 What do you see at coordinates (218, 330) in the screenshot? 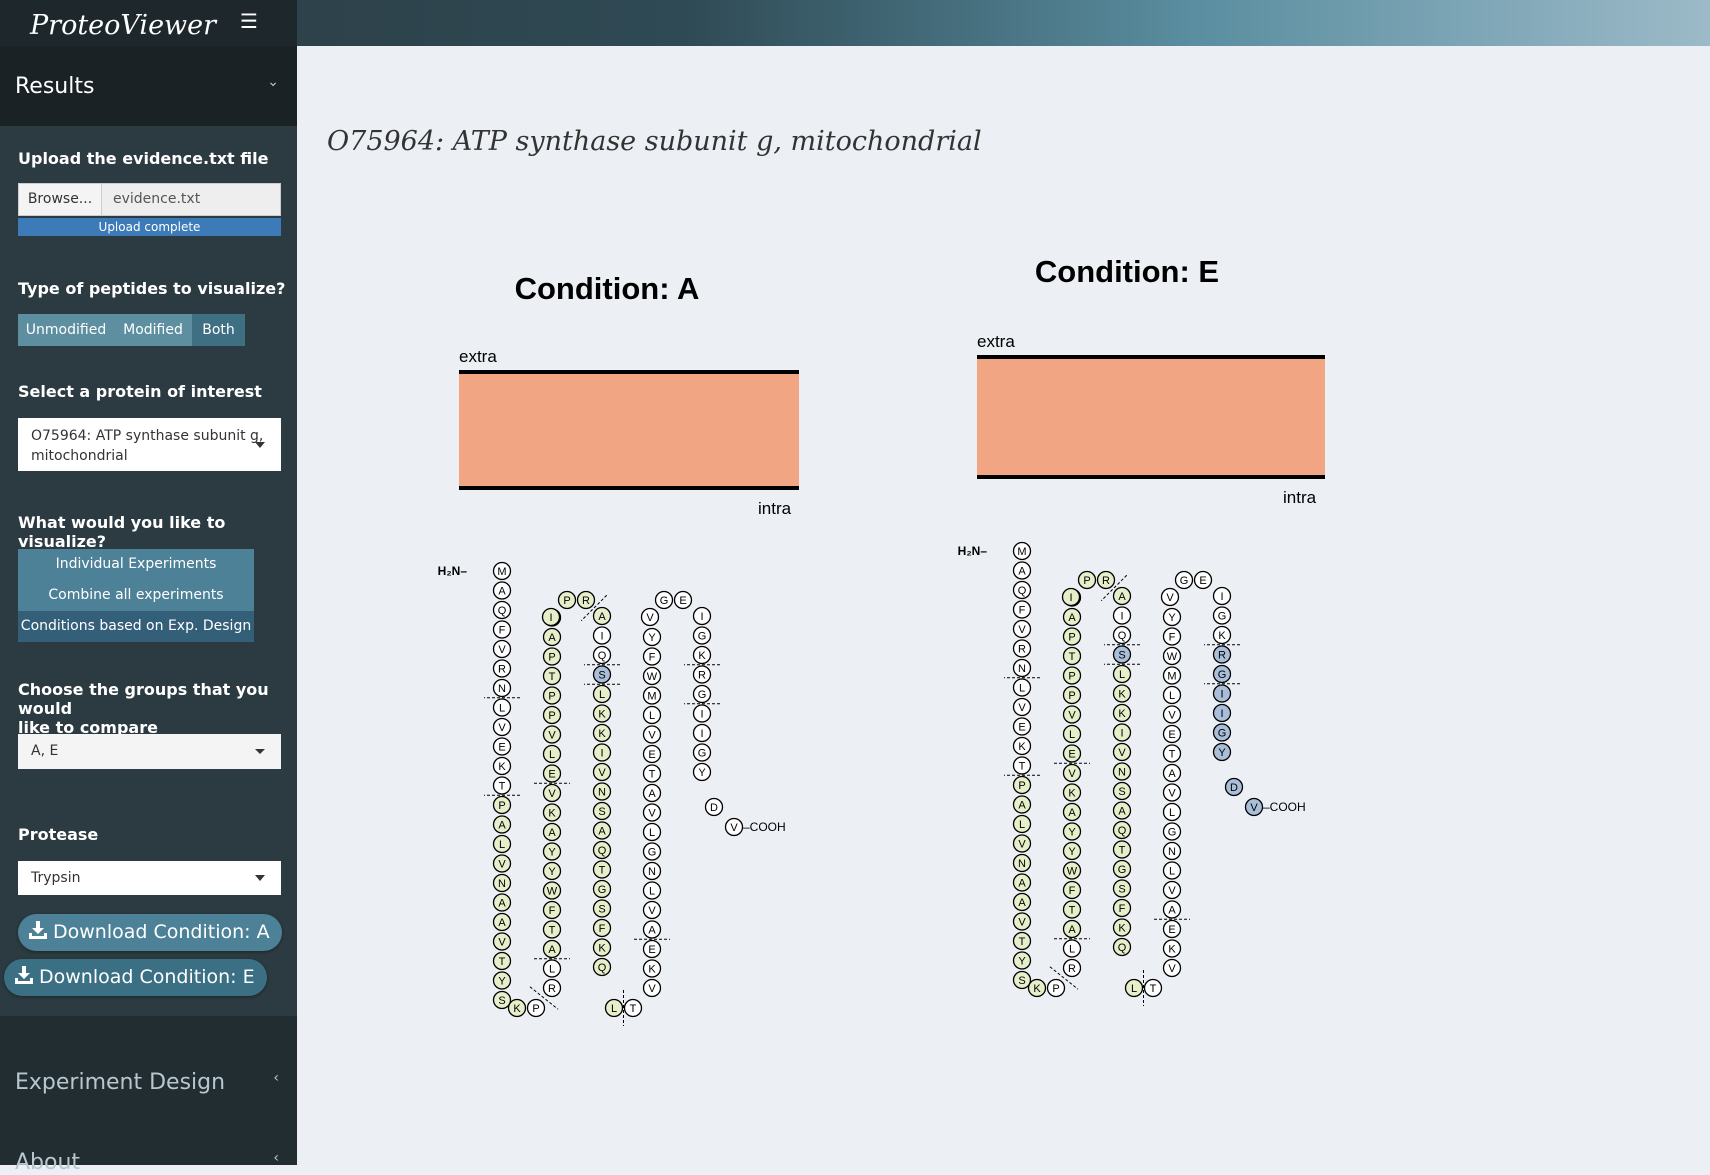
I see `peptide-both-button: Both` at bounding box center [218, 330].